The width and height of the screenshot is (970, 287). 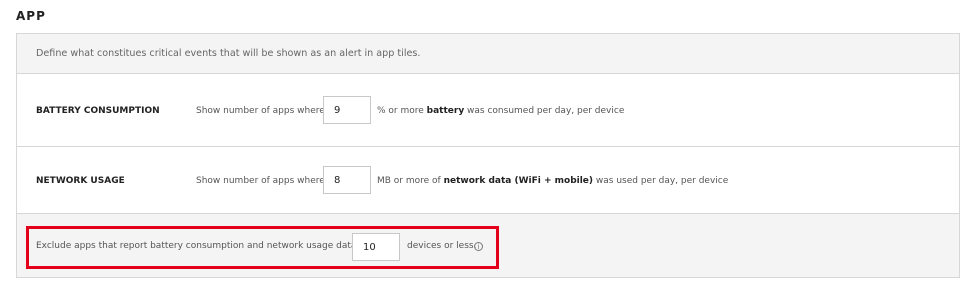 What do you see at coordinates (478, 246) in the screenshot?
I see `info-icon: i` at bounding box center [478, 246].